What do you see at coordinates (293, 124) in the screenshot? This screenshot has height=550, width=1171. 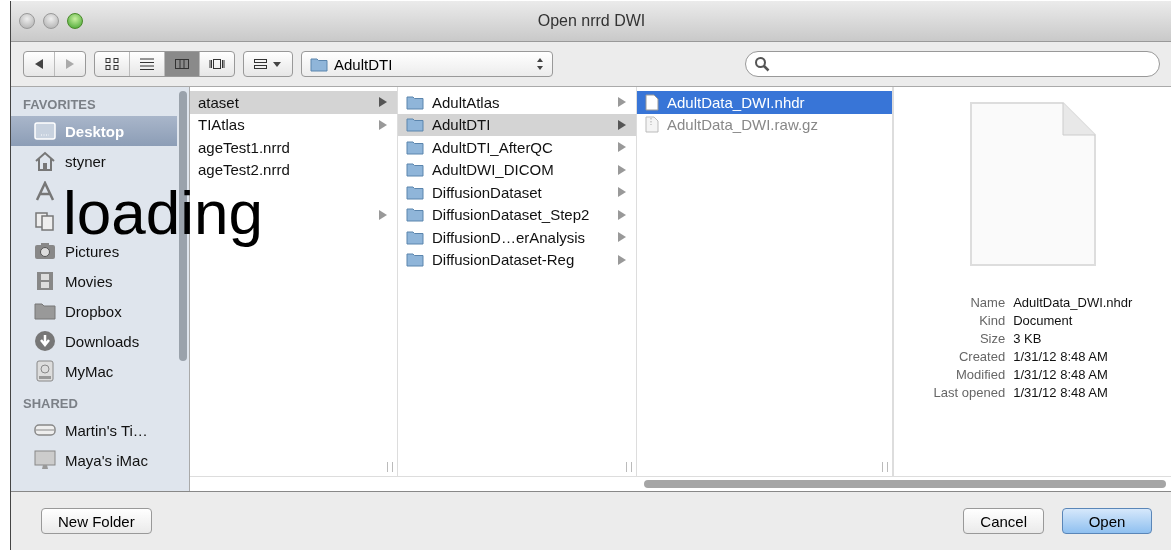 I see `file-row: TIAtlas` at bounding box center [293, 124].